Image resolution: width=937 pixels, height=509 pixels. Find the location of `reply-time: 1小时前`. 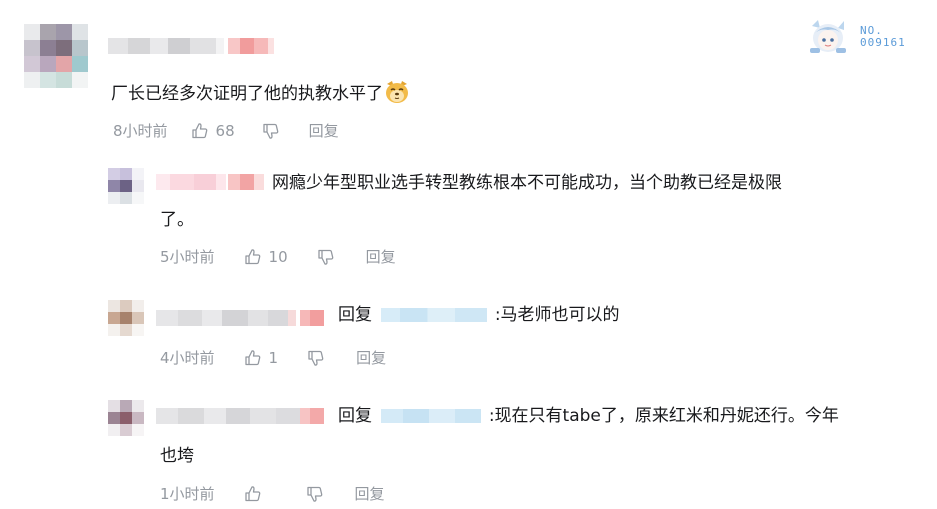

reply-time: 1小时前 is located at coordinates (187, 494).